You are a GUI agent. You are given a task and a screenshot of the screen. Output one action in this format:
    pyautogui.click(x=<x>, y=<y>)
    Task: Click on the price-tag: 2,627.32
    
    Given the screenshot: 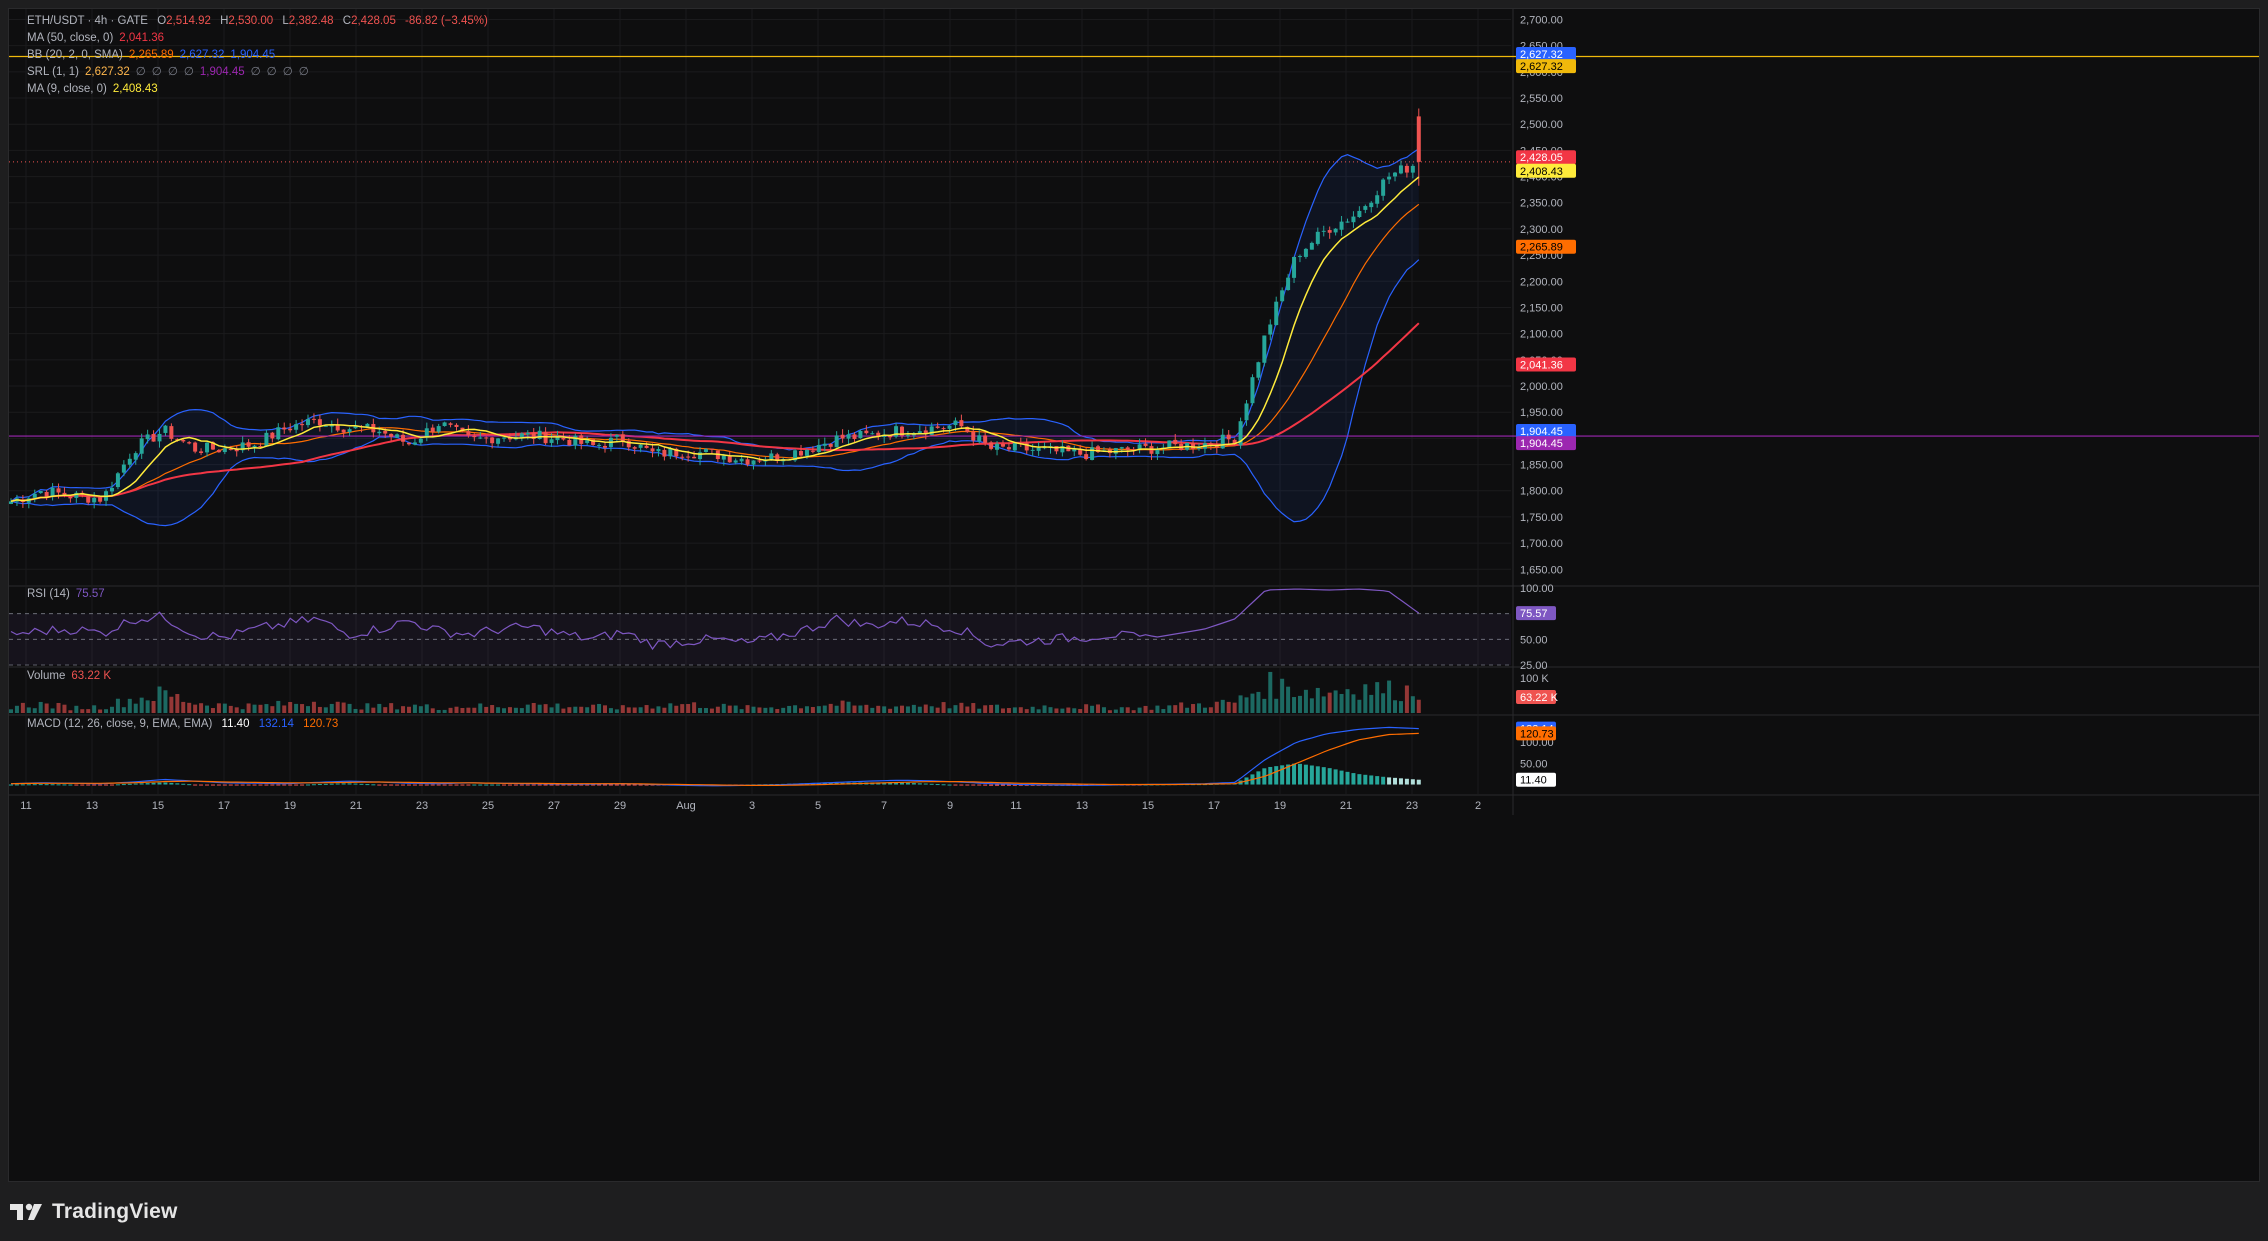 What is the action you would take?
    pyautogui.click(x=1546, y=54)
    